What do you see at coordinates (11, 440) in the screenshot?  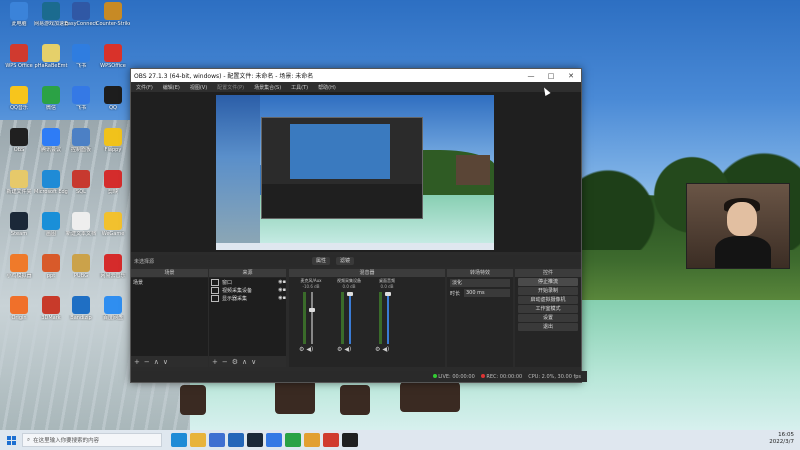 I see `start-button` at bounding box center [11, 440].